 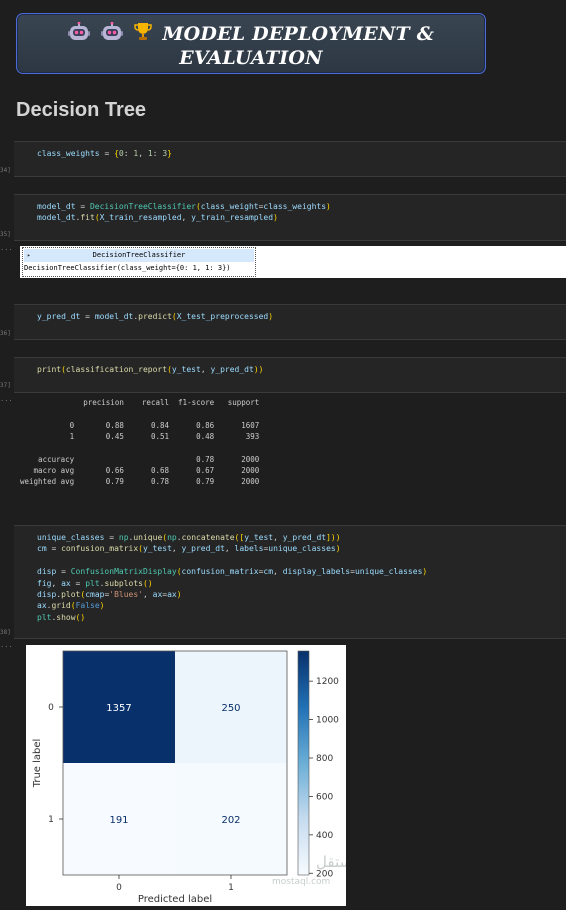 I want to click on colorbar-tick-label: 1200, so click(x=327, y=682).